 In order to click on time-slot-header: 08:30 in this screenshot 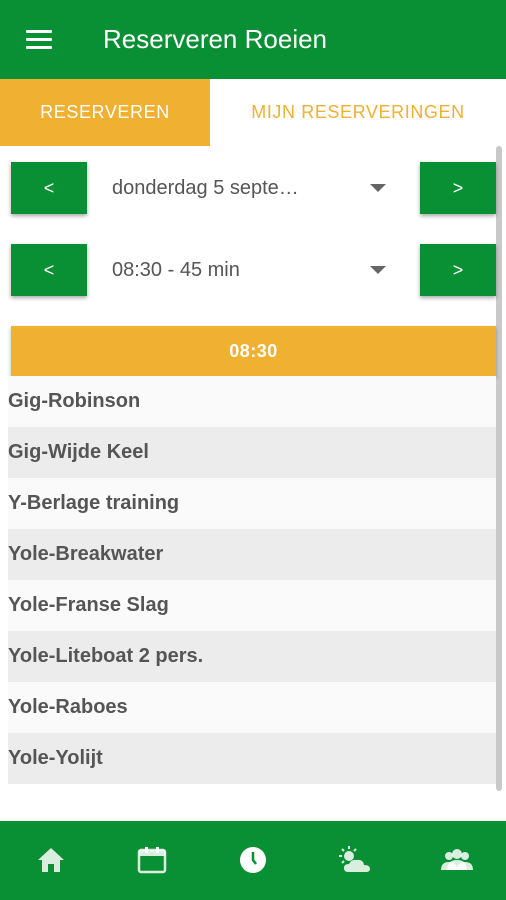, I will do `click(253, 351)`.